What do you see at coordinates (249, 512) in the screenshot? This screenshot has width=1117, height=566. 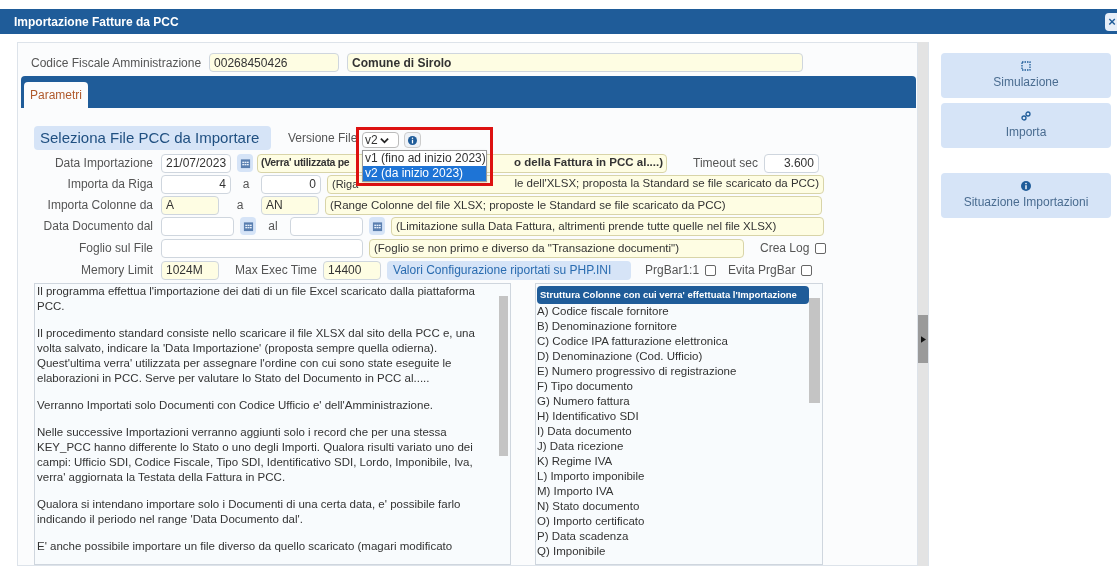 I see `description-text: Qualora si intendano importare solo i Documenti di una certa data, e' possibile farlo indicando il periodo nel range 'Data Documento dal'.` at bounding box center [249, 512].